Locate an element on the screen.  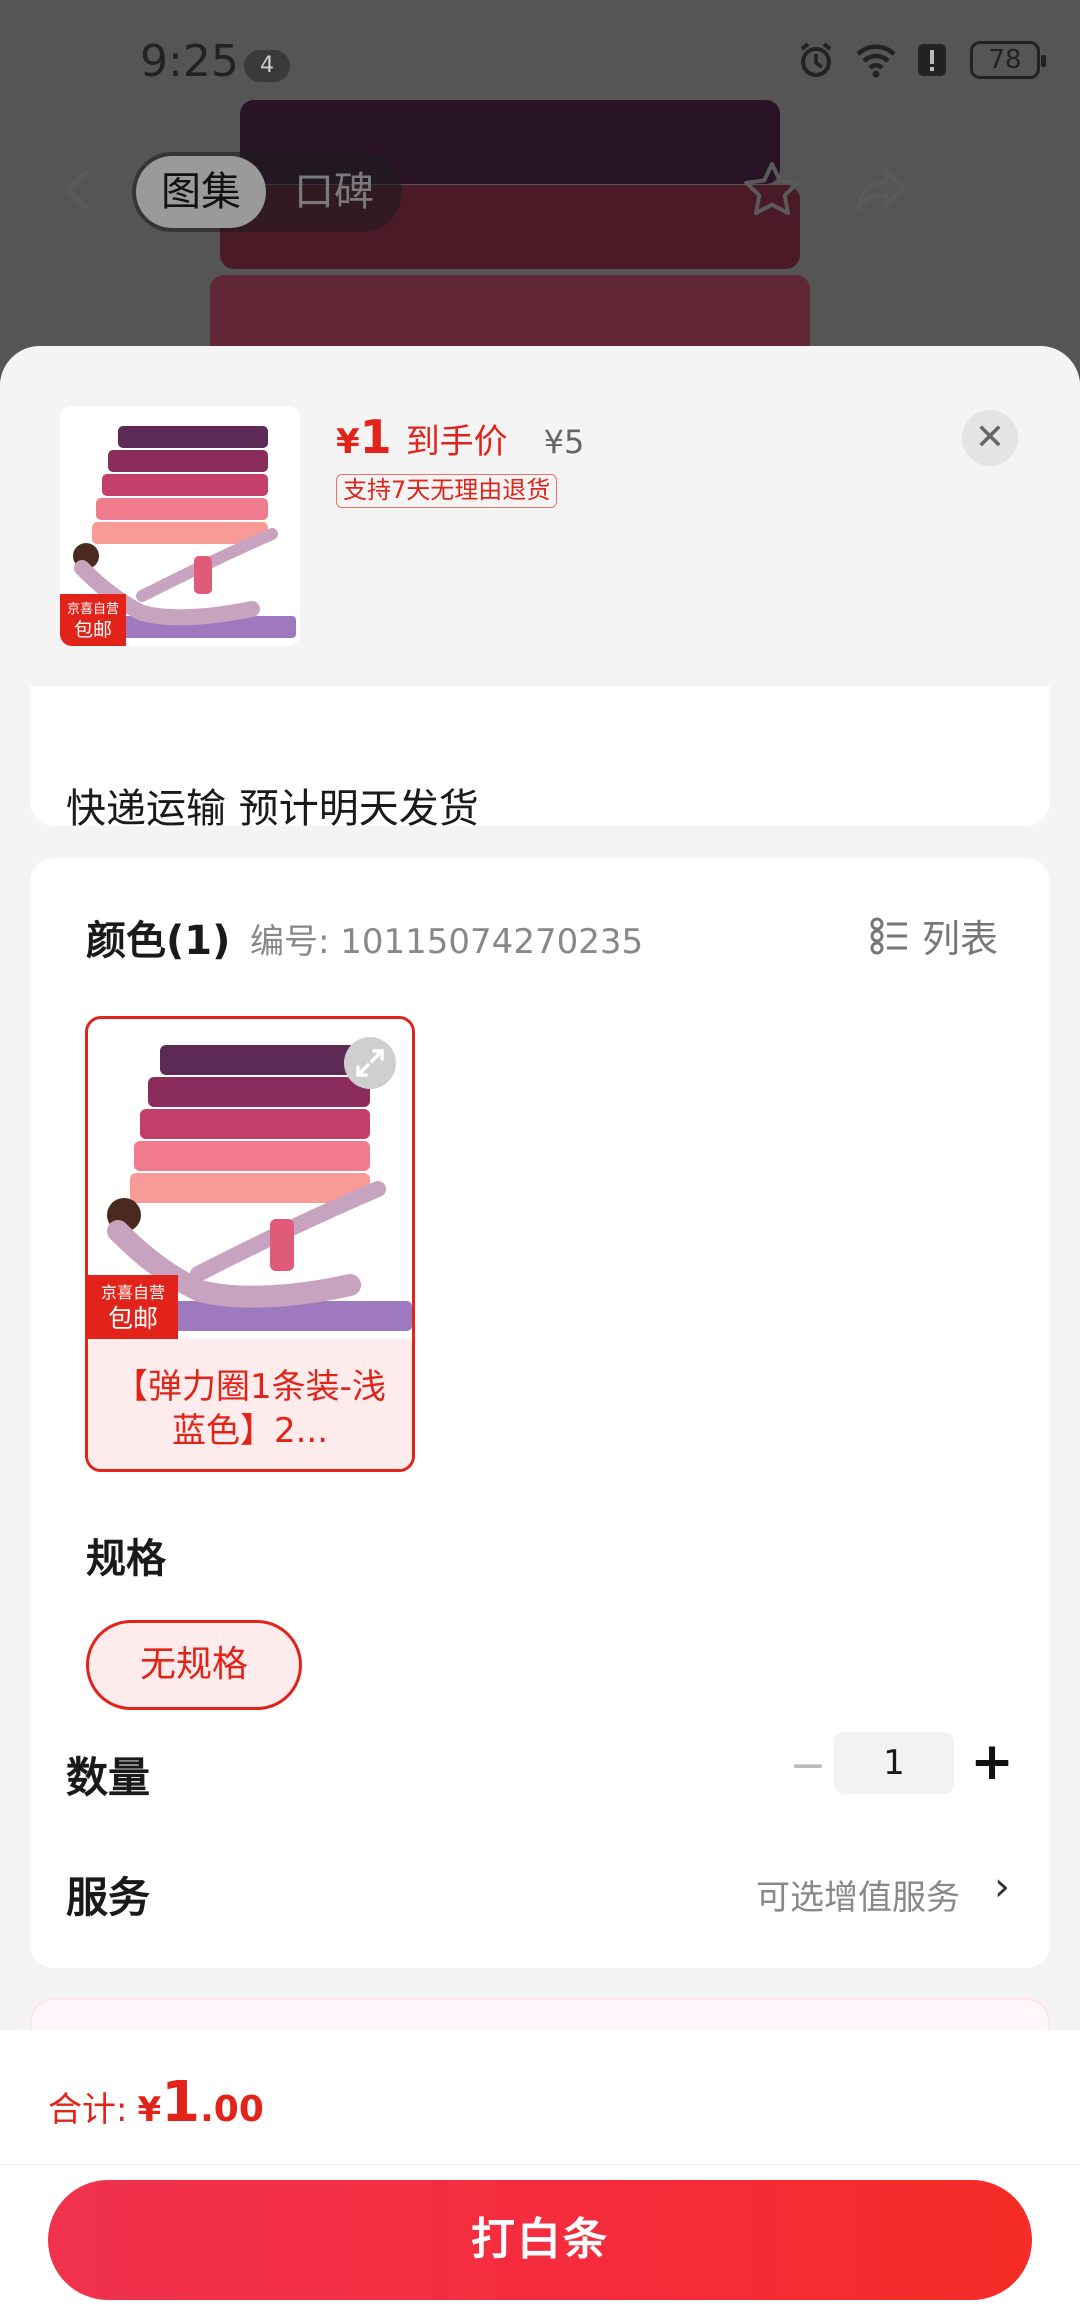
list-view-toggle: 列表 is located at coordinates (934, 935).